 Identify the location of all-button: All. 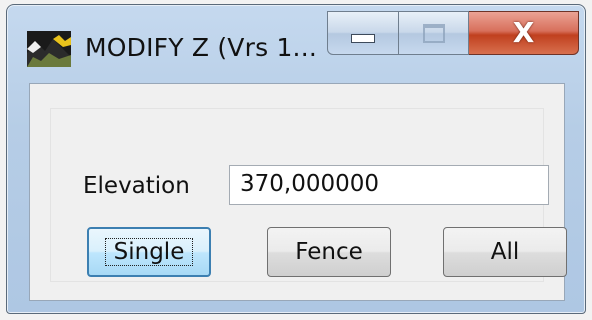
(505, 252).